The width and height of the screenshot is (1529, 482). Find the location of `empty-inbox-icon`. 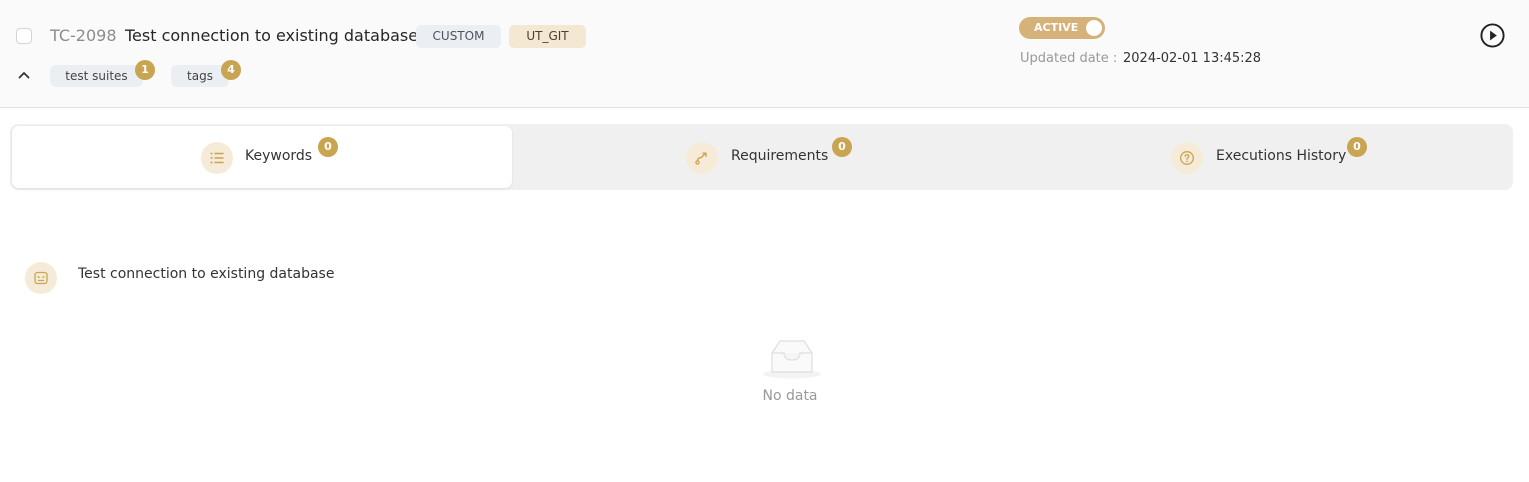

empty-inbox-icon is located at coordinates (792, 359).